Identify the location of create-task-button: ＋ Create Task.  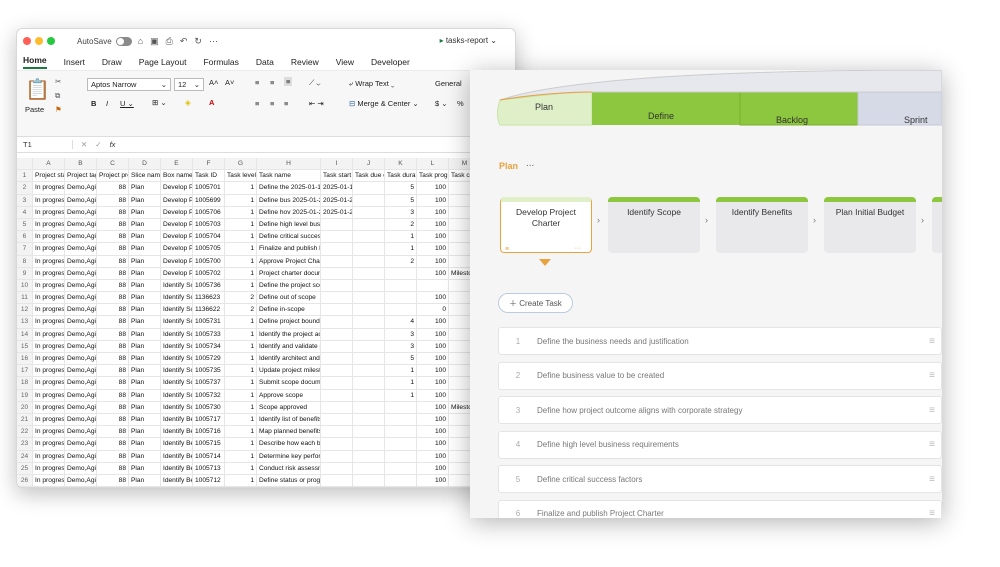
(535, 303).